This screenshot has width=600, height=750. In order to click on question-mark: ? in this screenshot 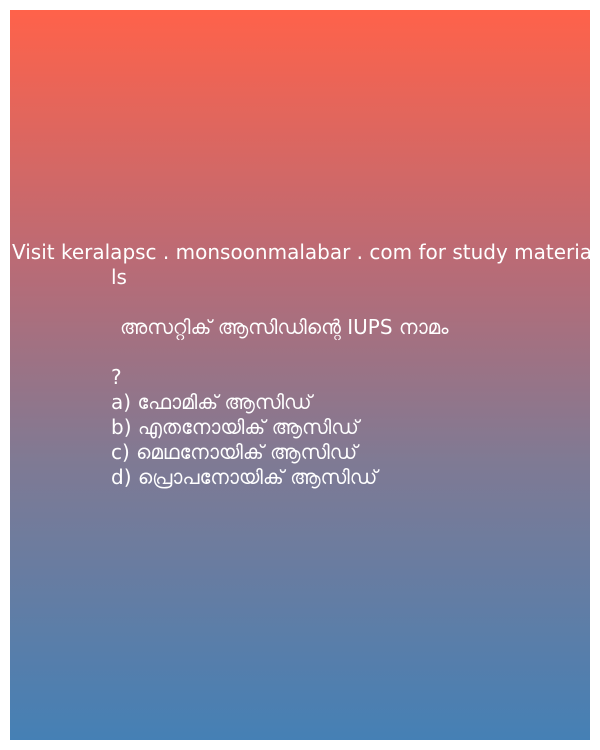, I will do `click(116, 377)`.